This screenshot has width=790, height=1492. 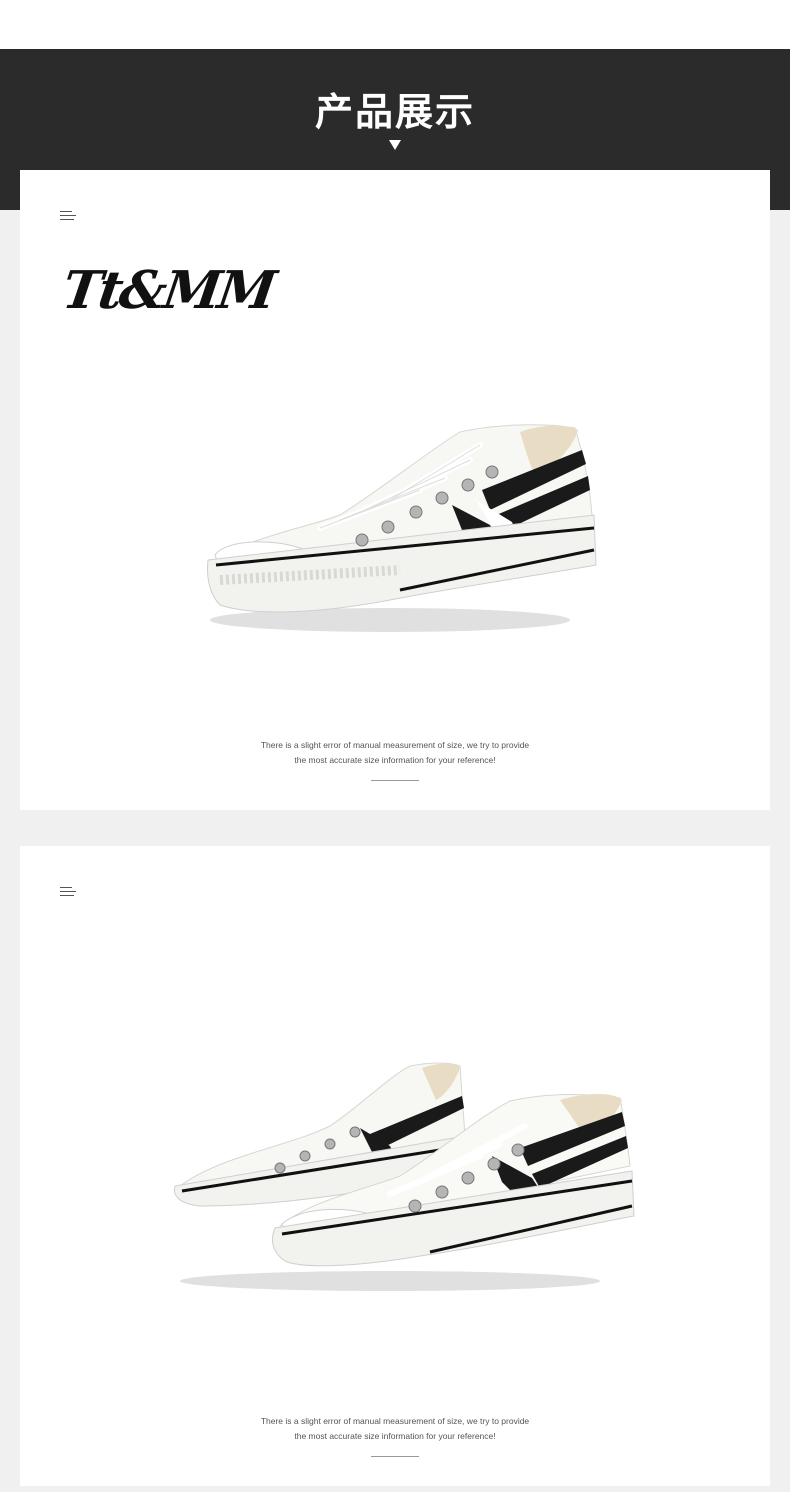 I want to click on down-arrow-icon, so click(x=395, y=145).